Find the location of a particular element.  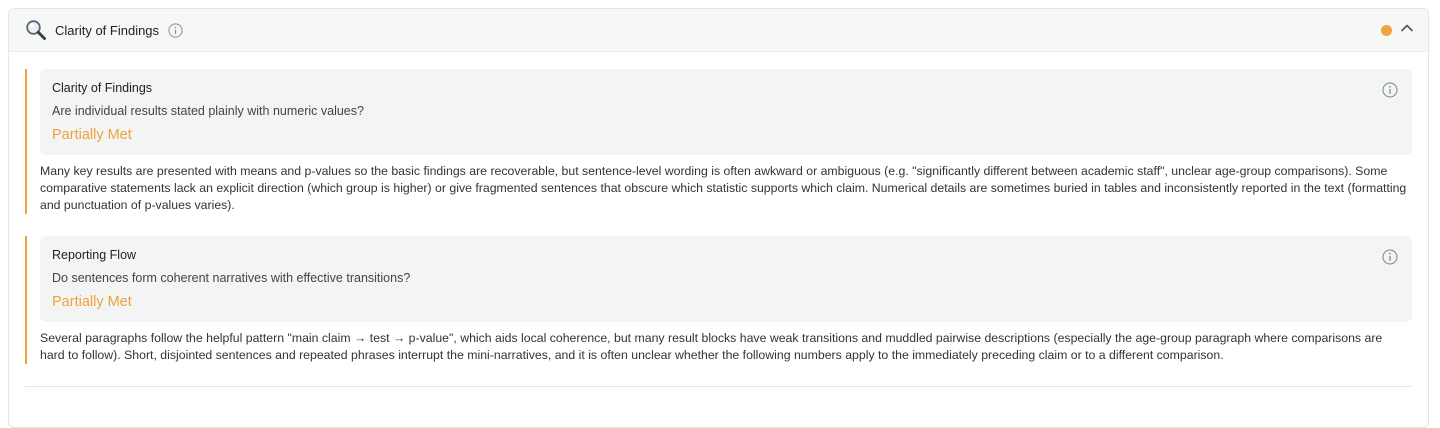

status-dot is located at coordinates (1386, 30).